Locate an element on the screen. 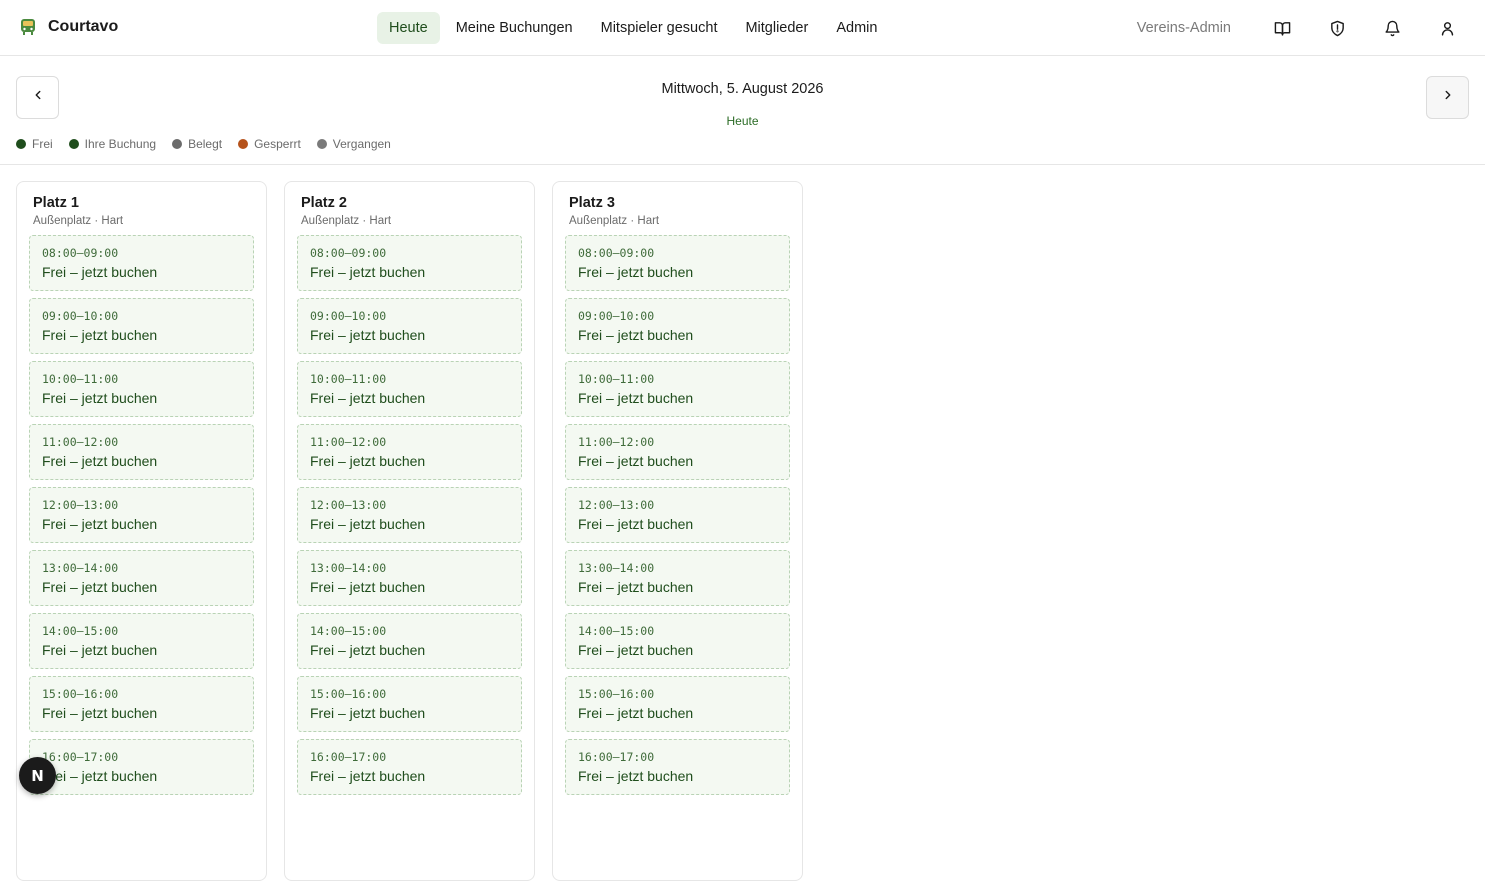 The height and width of the screenshot is (881, 1485). brand-name: Courtavo is located at coordinates (83, 26).